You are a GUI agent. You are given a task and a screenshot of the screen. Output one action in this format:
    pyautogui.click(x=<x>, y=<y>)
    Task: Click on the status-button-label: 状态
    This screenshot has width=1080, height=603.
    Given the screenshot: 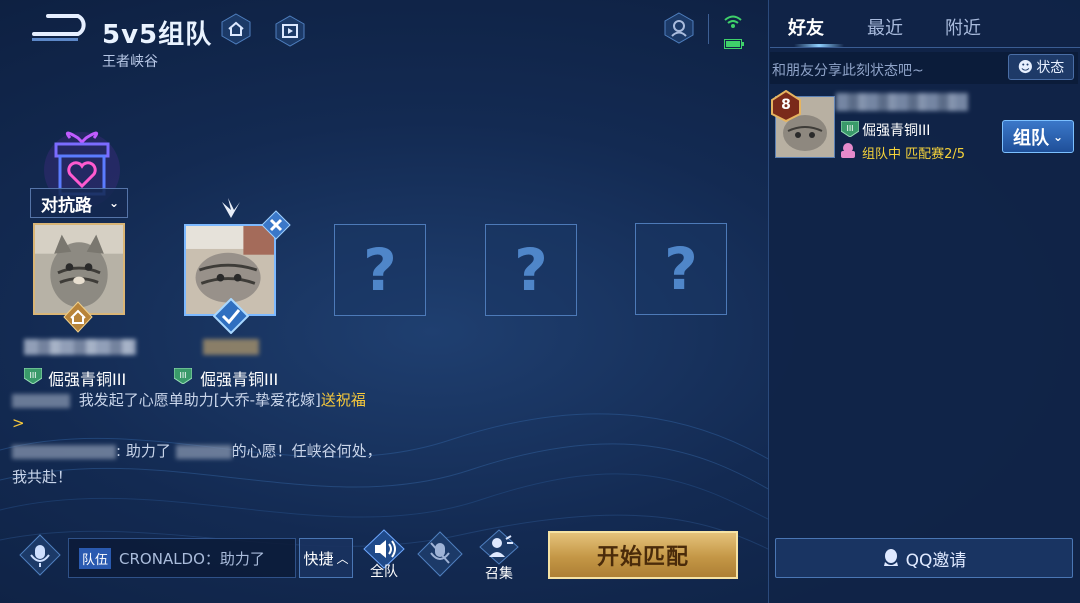 What is the action you would take?
    pyautogui.click(x=1050, y=68)
    